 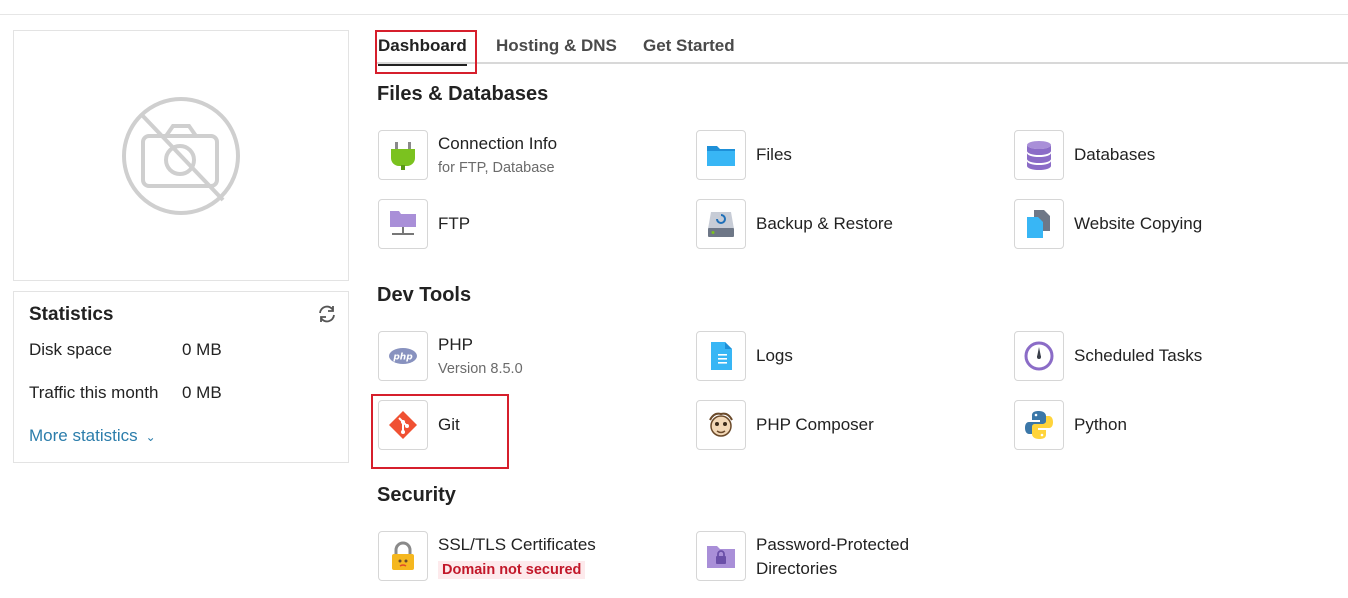 I want to click on tool-name: Python, so click(x=1100, y=424).